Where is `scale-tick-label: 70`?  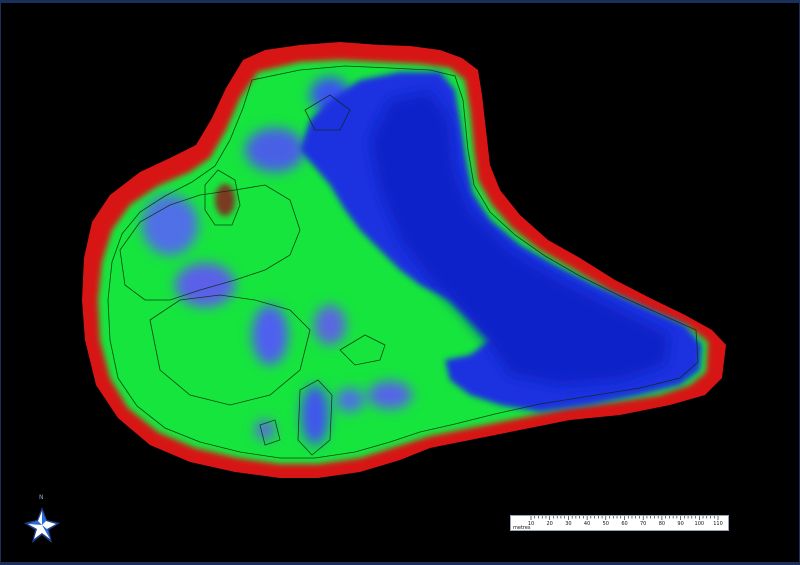 scale-tick-label: 70 is located at coordinates (643, 524).